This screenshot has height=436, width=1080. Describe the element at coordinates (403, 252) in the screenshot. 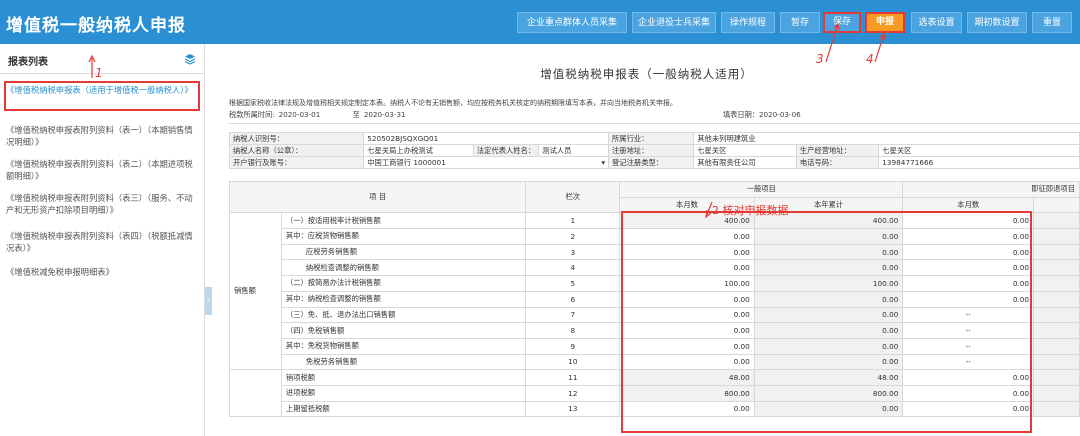

I see `row-label: 应税劳务销售额` at that location.